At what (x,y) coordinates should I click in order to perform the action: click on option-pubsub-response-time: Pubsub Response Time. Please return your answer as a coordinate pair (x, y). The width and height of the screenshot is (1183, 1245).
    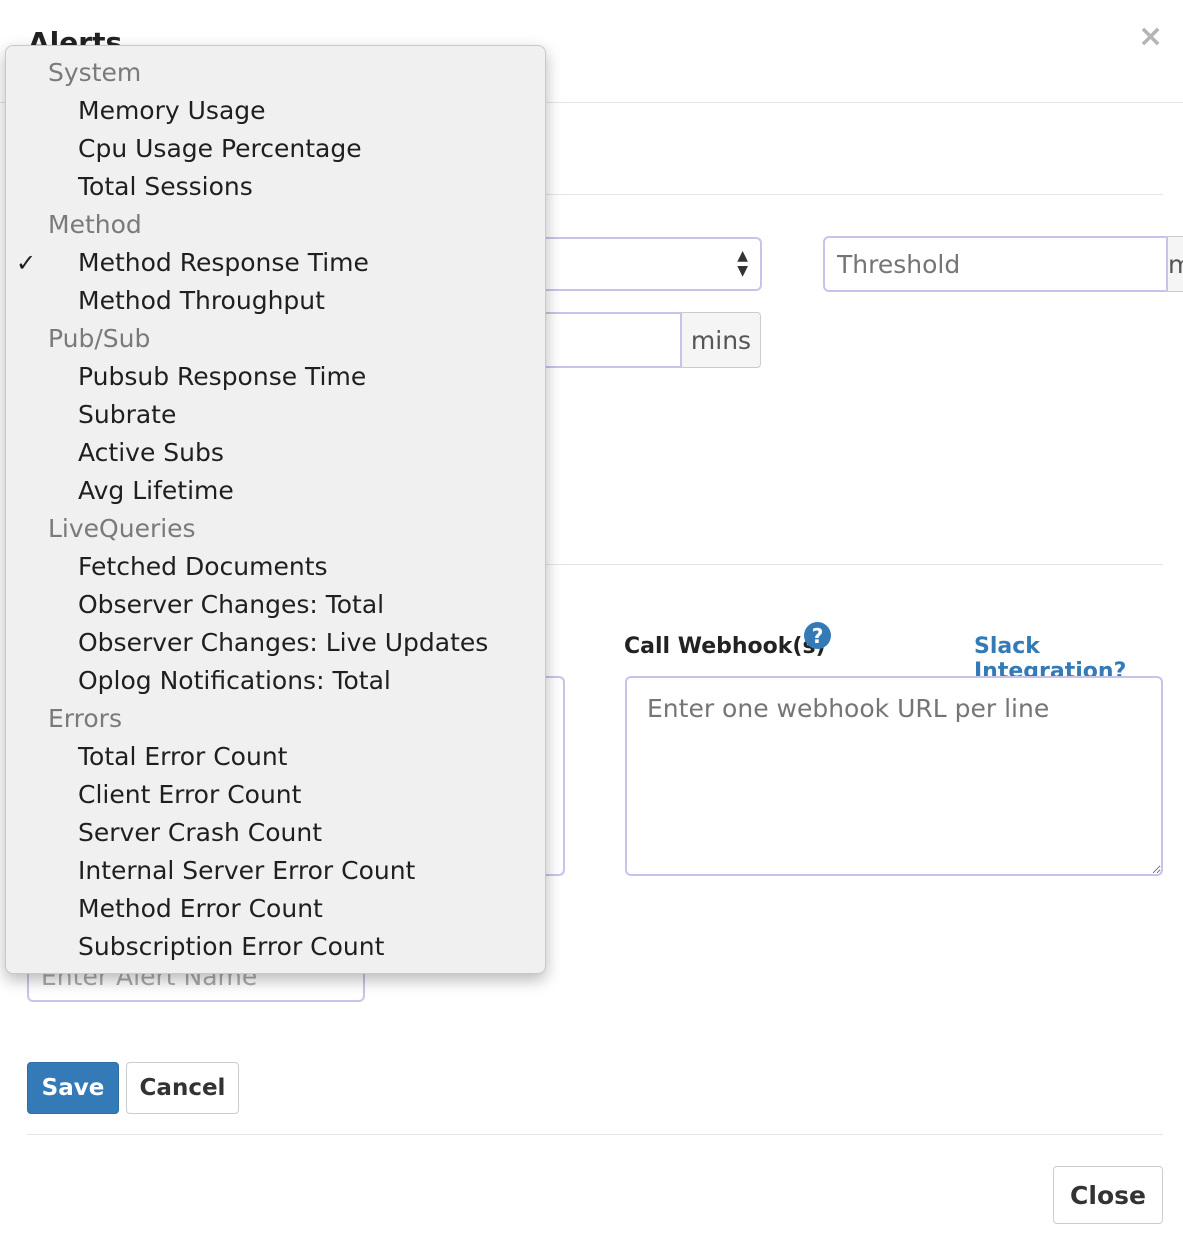
    Looking at the image, I should click on (275, 377).